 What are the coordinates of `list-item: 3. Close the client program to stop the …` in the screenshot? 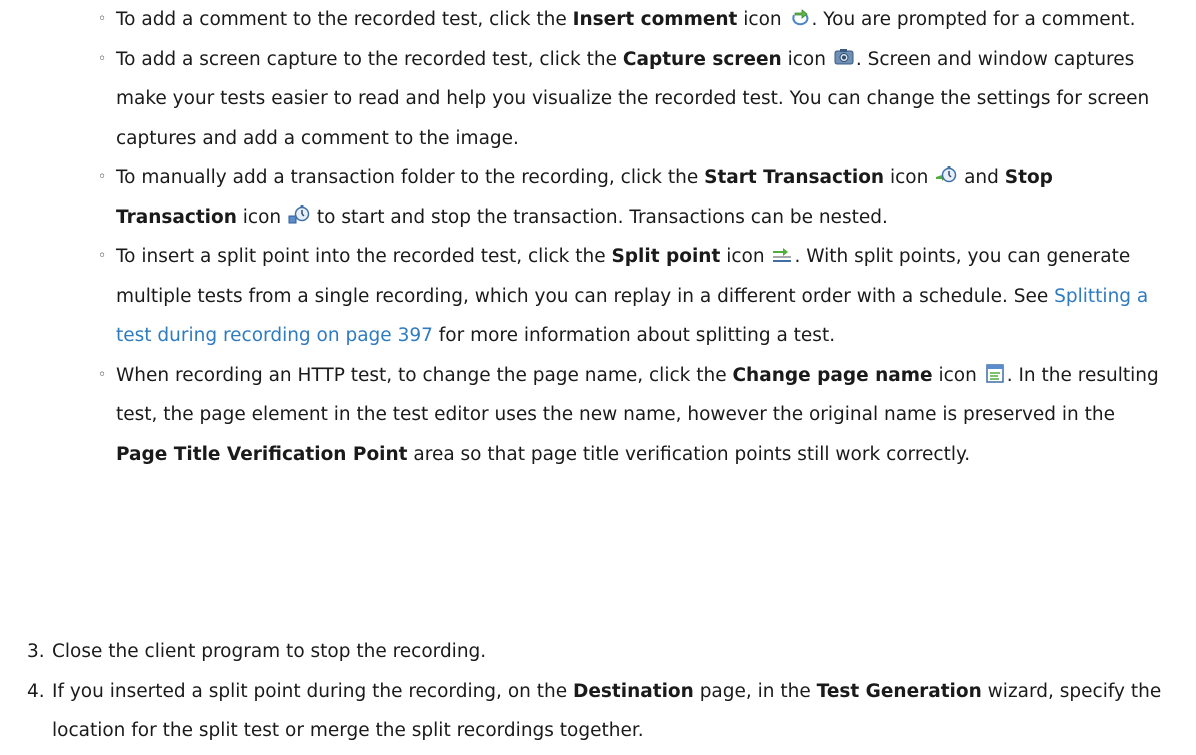 It's located at (598, 652).